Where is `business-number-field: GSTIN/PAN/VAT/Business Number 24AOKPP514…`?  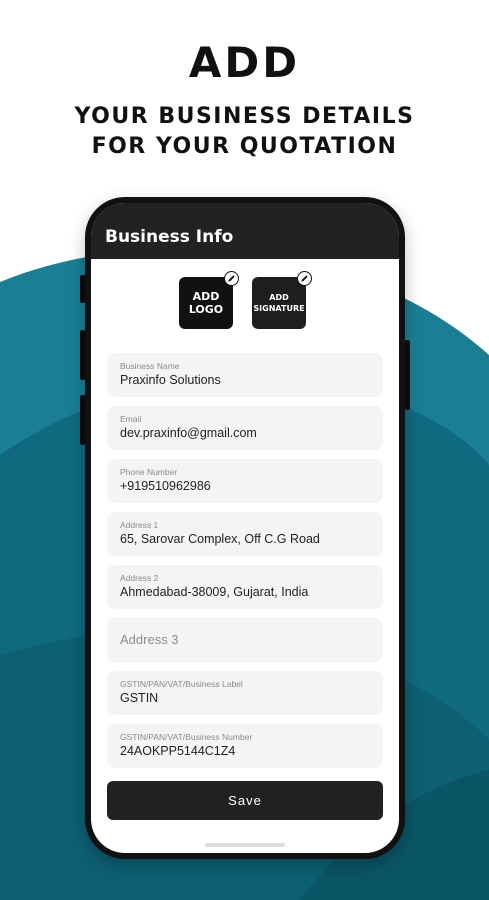
business-number-field: GSTIN/PAN/VAT/Business Number 24AOKPP514… is located at coordinates (245, 746).